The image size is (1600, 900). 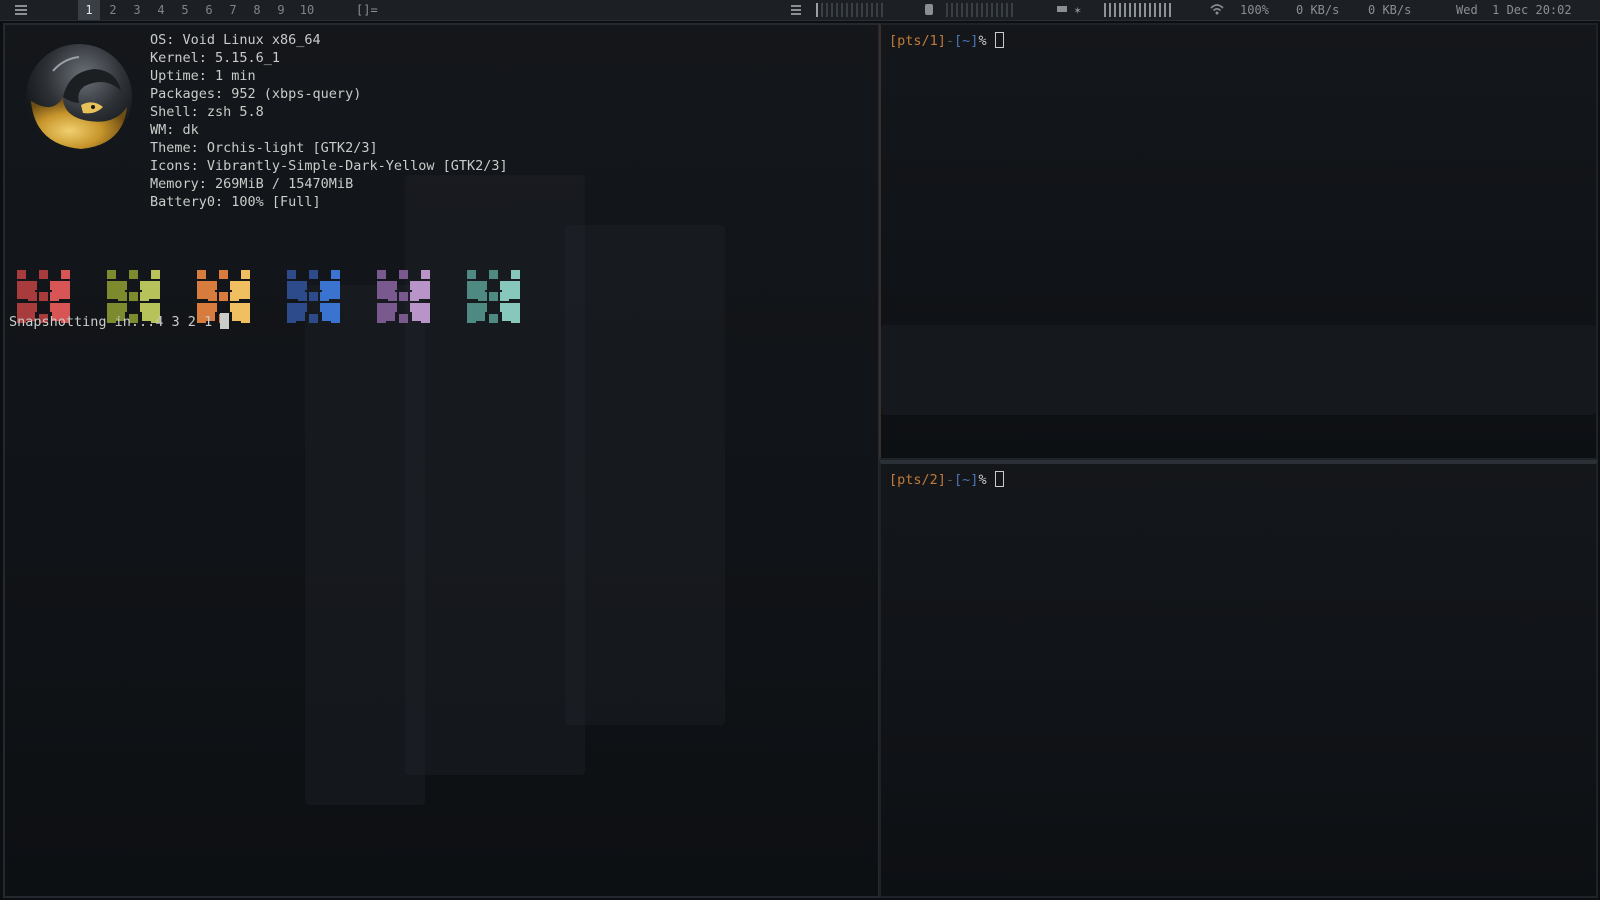 What do you see at coordinates (233, 10) in the screenshot?
I see `workspace-7: 7` at bounding box center [233, 10].